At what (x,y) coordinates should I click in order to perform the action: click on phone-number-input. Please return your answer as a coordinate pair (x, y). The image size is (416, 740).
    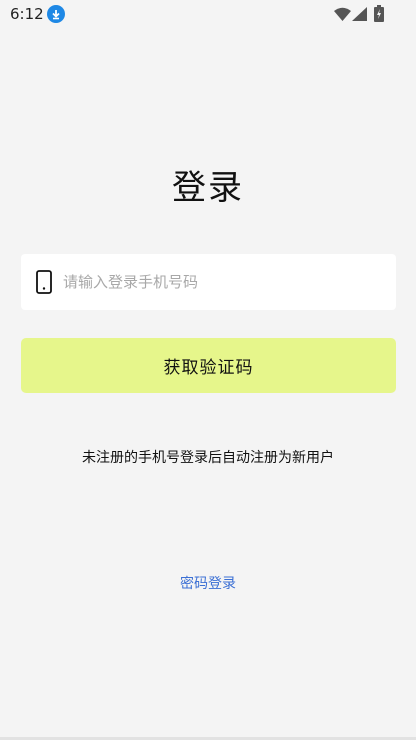
    Looking at the image, I should click on (223, 282).